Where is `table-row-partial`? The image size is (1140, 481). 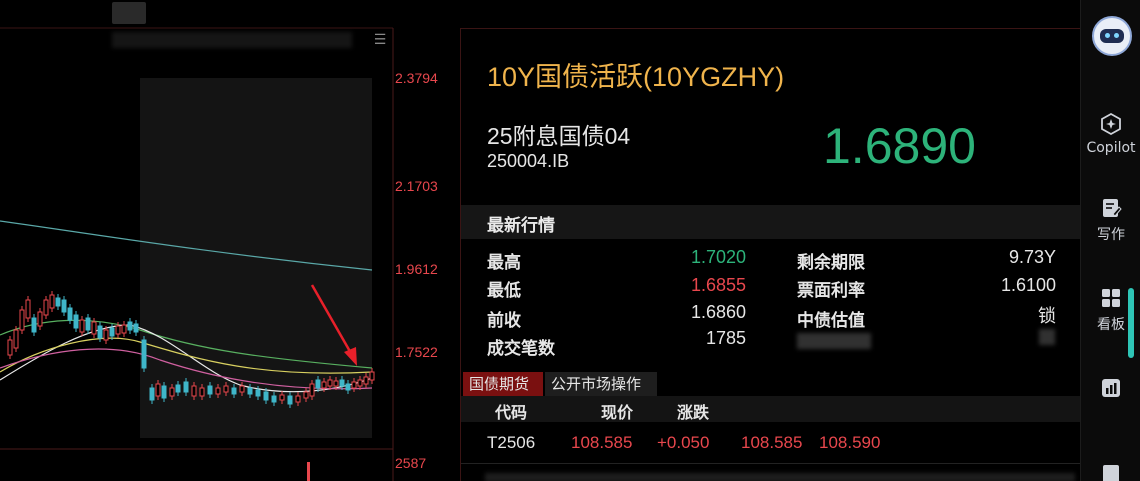 table-row-partial is located at coordinates (780, 477).